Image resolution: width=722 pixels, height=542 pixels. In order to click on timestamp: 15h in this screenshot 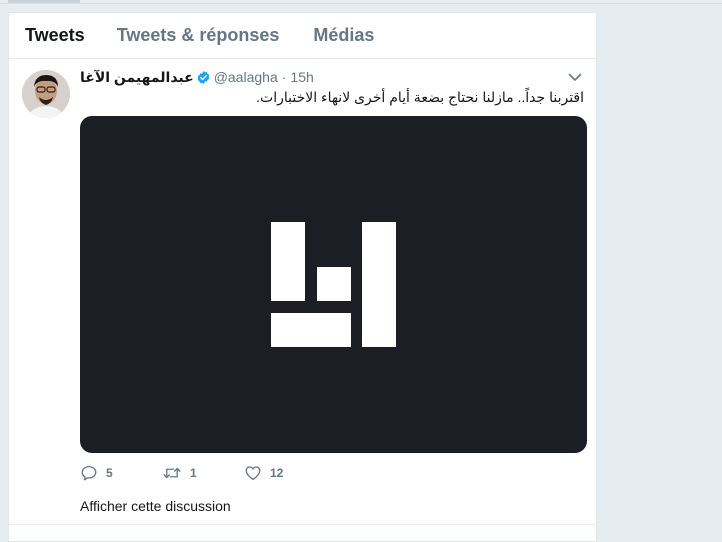, I will do `click(301, 77)`.